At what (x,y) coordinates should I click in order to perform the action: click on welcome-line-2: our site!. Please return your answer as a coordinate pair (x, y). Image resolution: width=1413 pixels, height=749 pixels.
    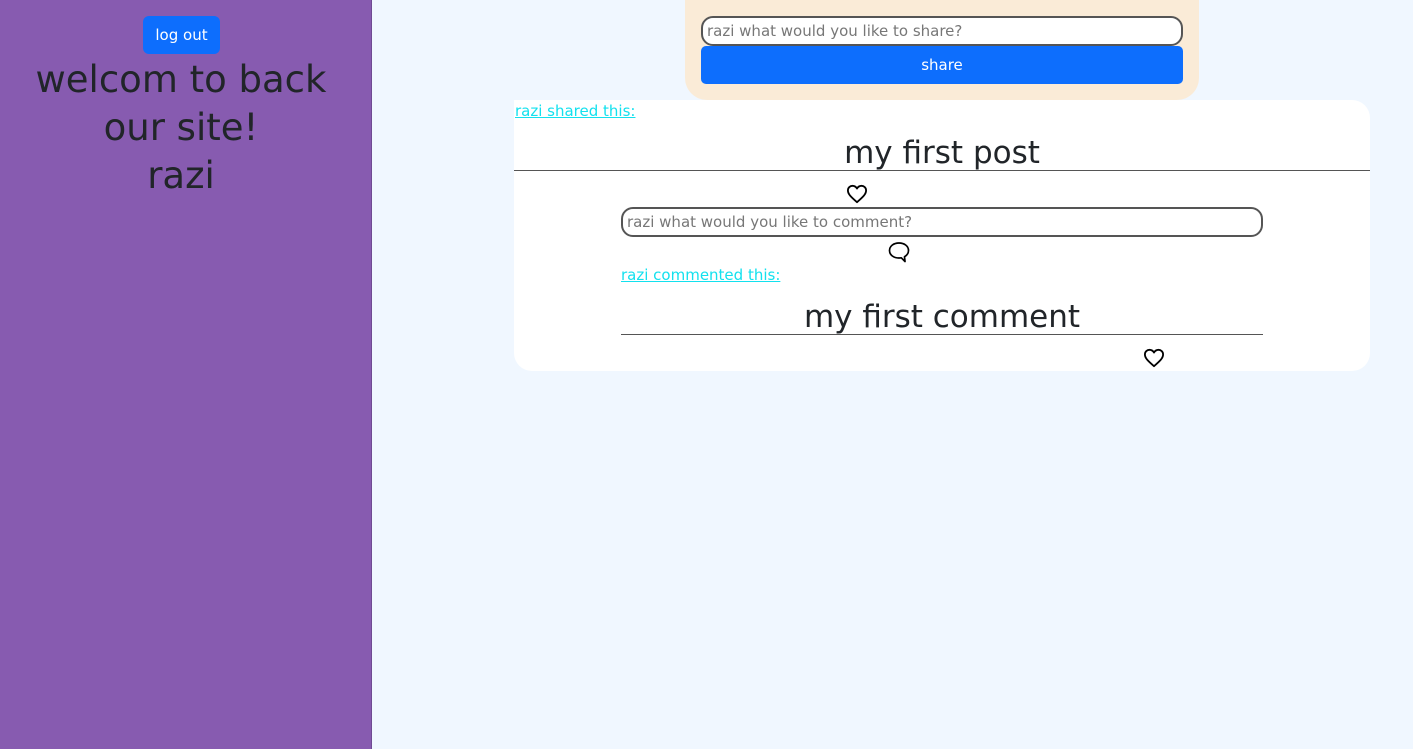
    Looking at the image, I should click on (181, 127).